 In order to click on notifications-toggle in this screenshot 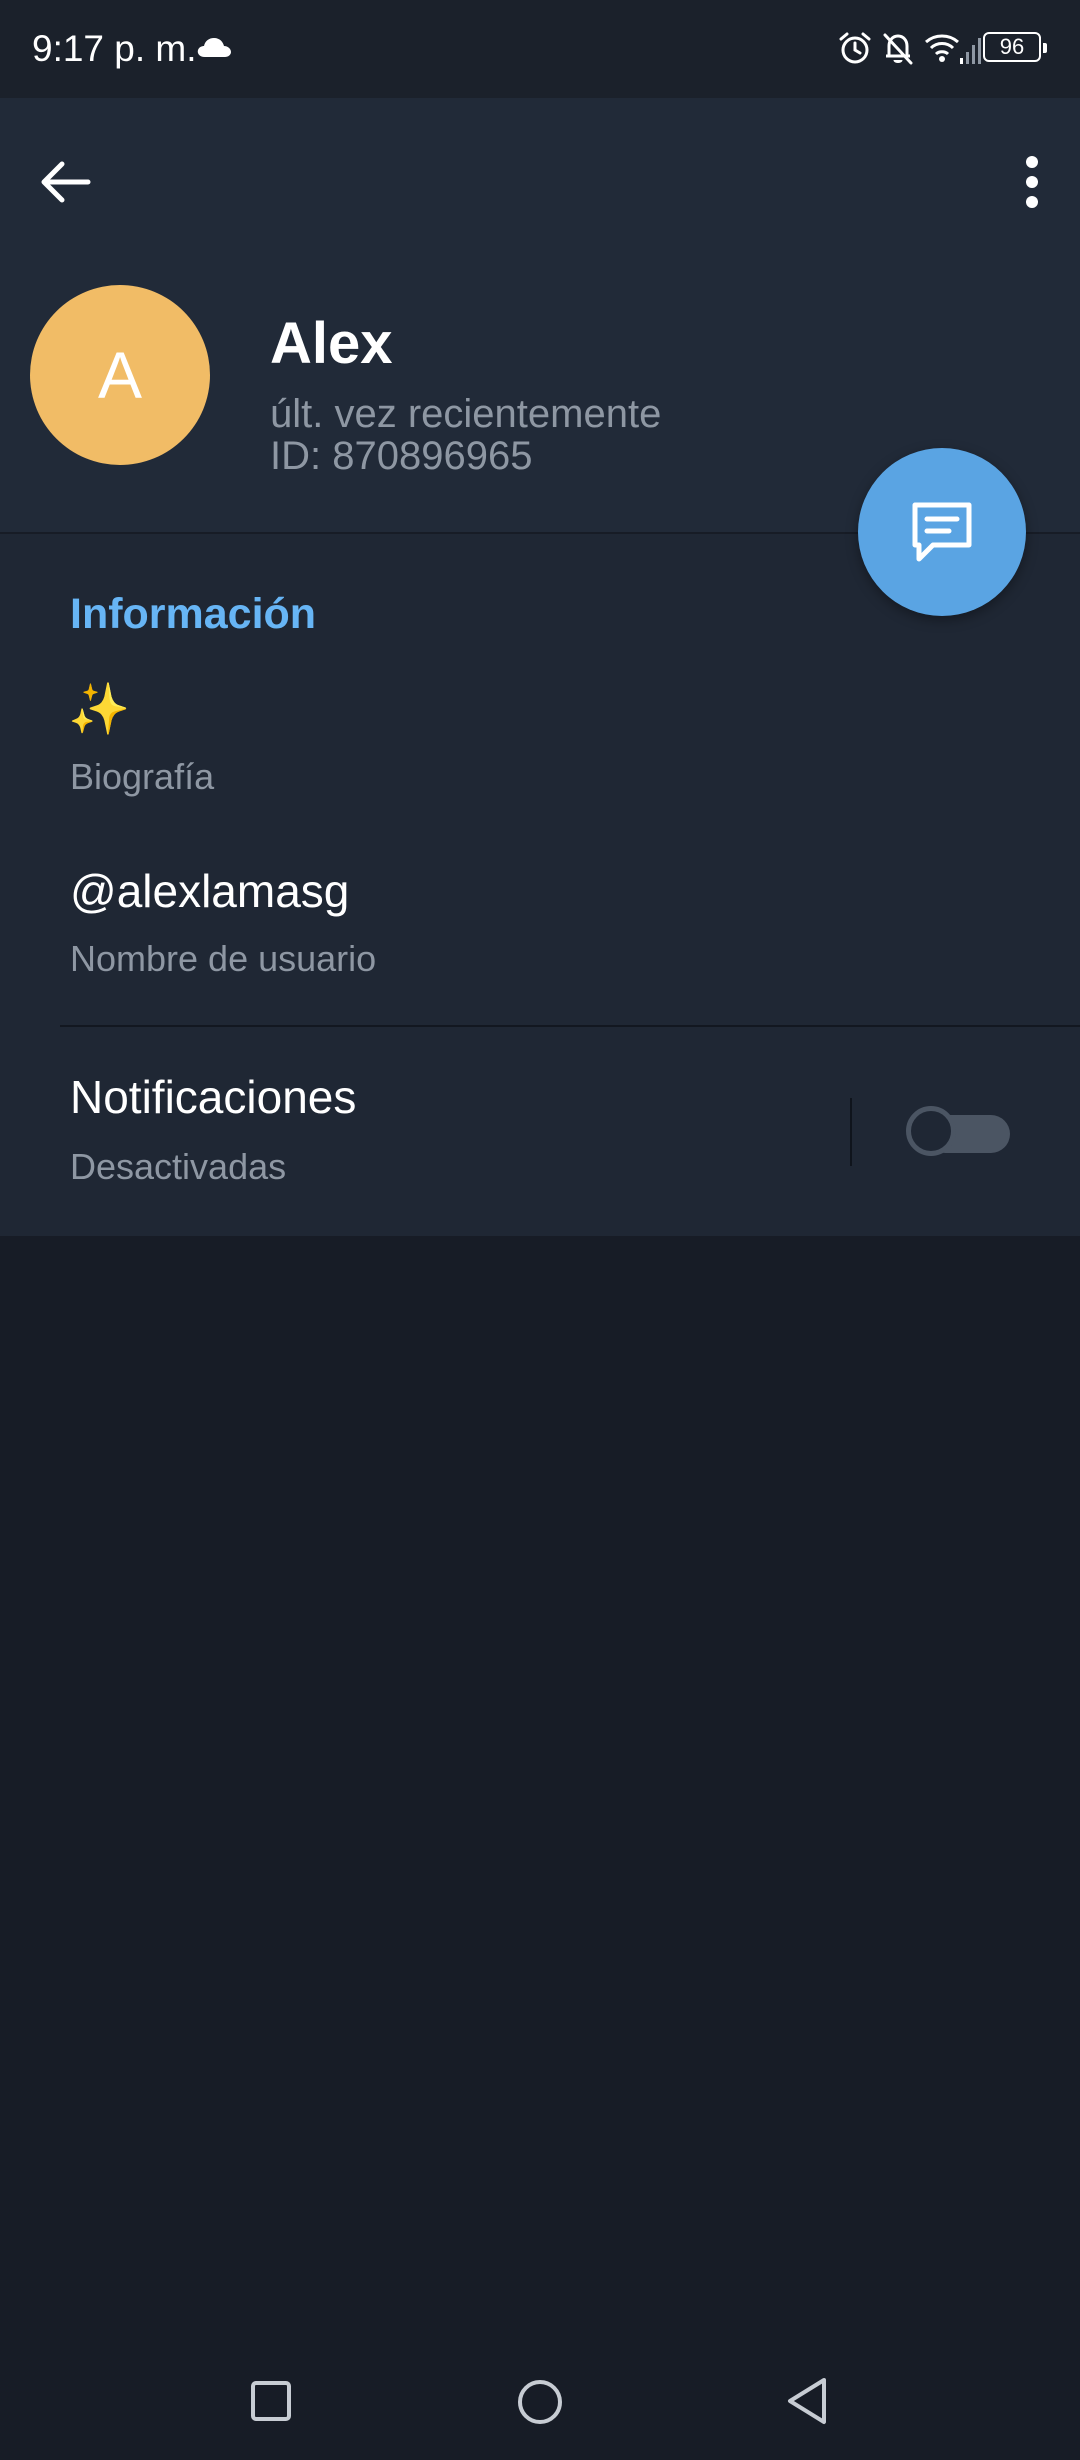, I will do `click(958, 1131)`.